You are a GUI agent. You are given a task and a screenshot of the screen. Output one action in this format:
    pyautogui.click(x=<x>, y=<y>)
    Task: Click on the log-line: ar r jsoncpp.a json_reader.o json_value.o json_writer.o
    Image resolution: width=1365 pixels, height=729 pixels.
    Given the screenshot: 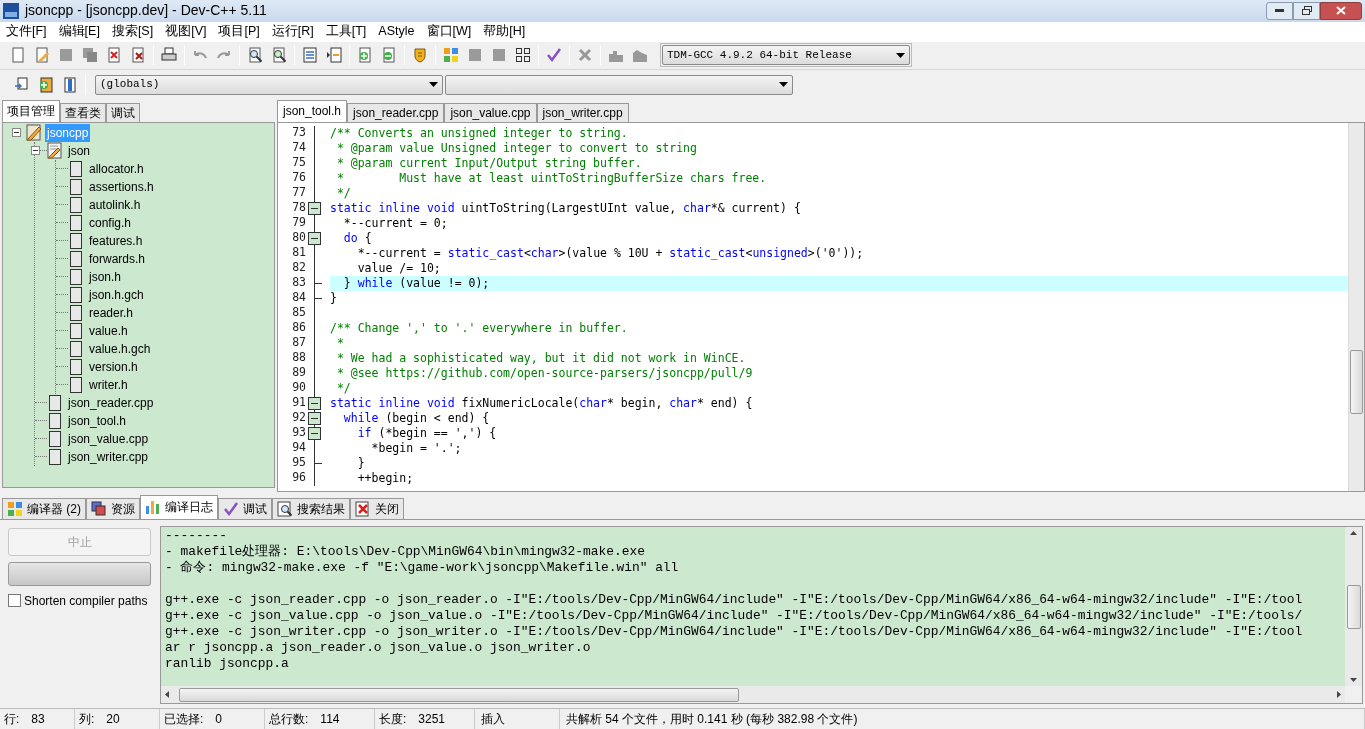 What is the action you would take?
    pyautogui.click(x=378, y=647)
    